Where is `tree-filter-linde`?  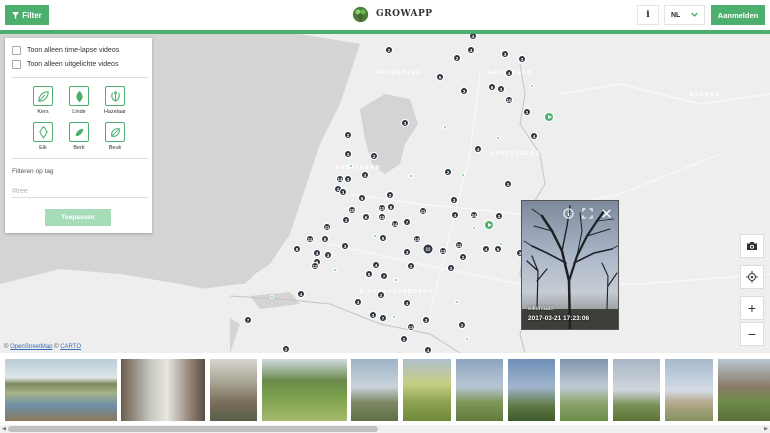
tree-filter-linde is located at coordinates (79, 96).